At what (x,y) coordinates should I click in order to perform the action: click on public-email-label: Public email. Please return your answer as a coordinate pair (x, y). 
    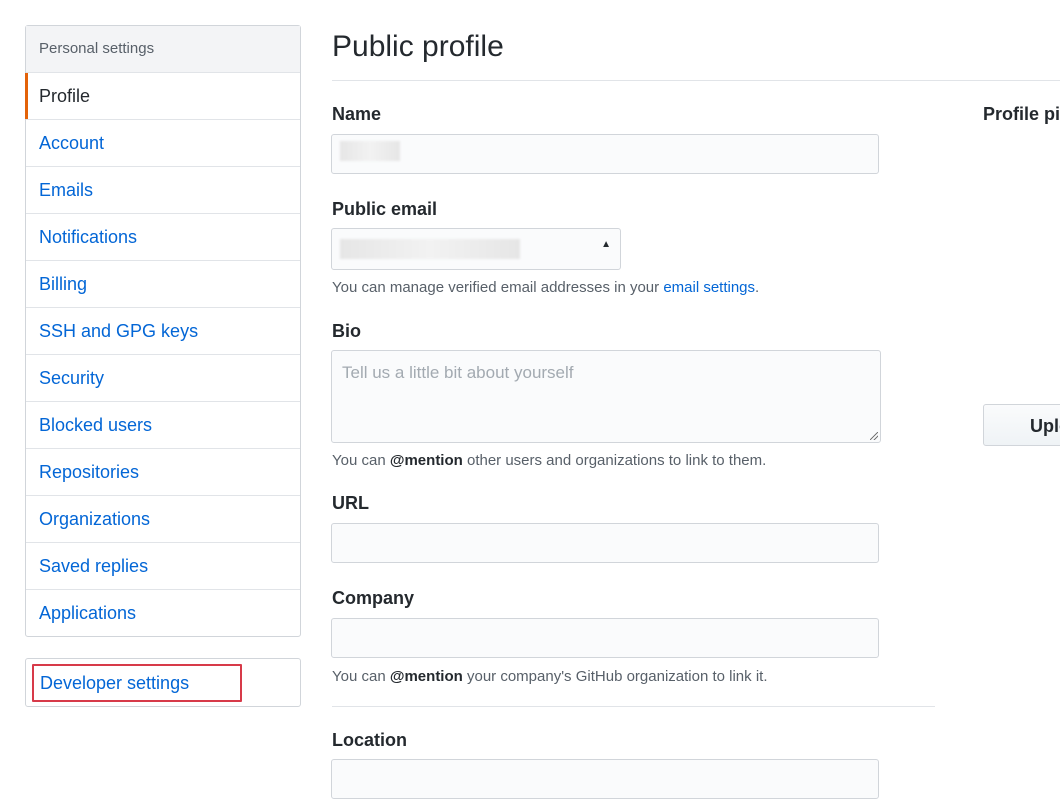
    Looking at the image, I should click on (385, 209).